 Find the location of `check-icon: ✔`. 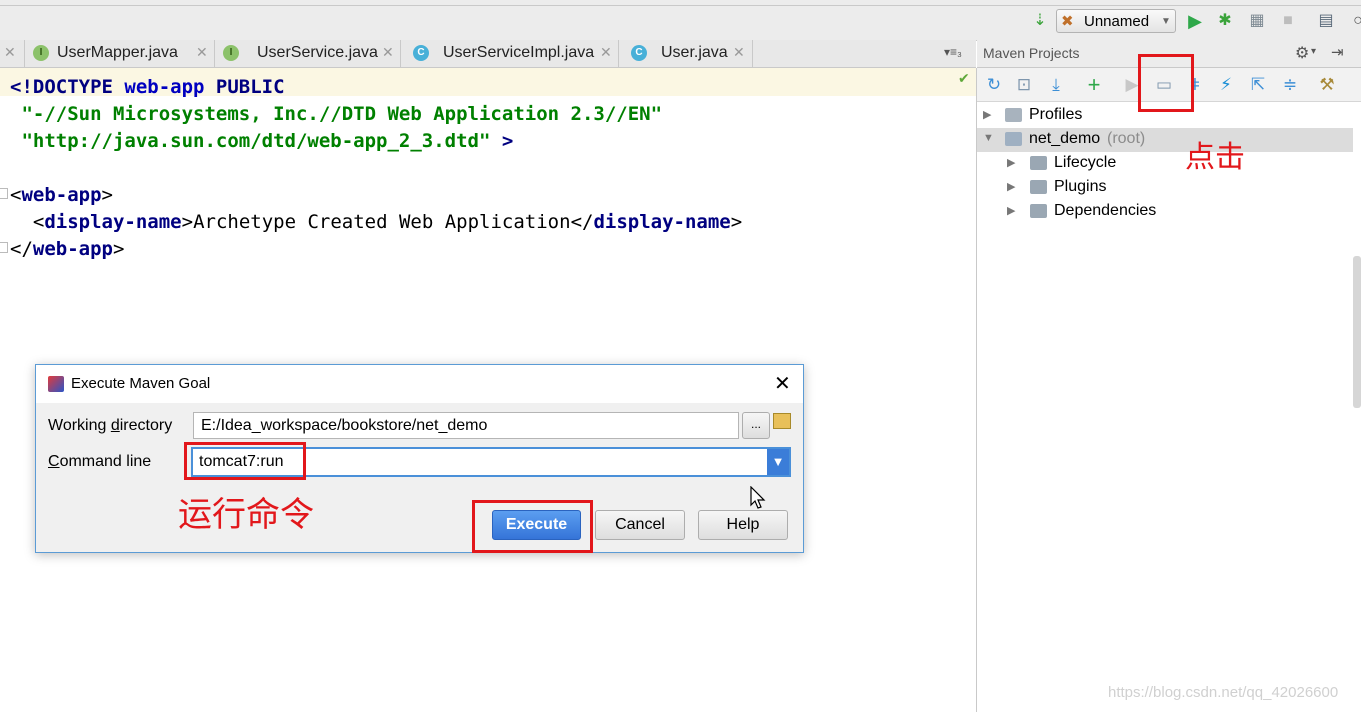

check-icon: ✔ is located at coordinates (964, 78).